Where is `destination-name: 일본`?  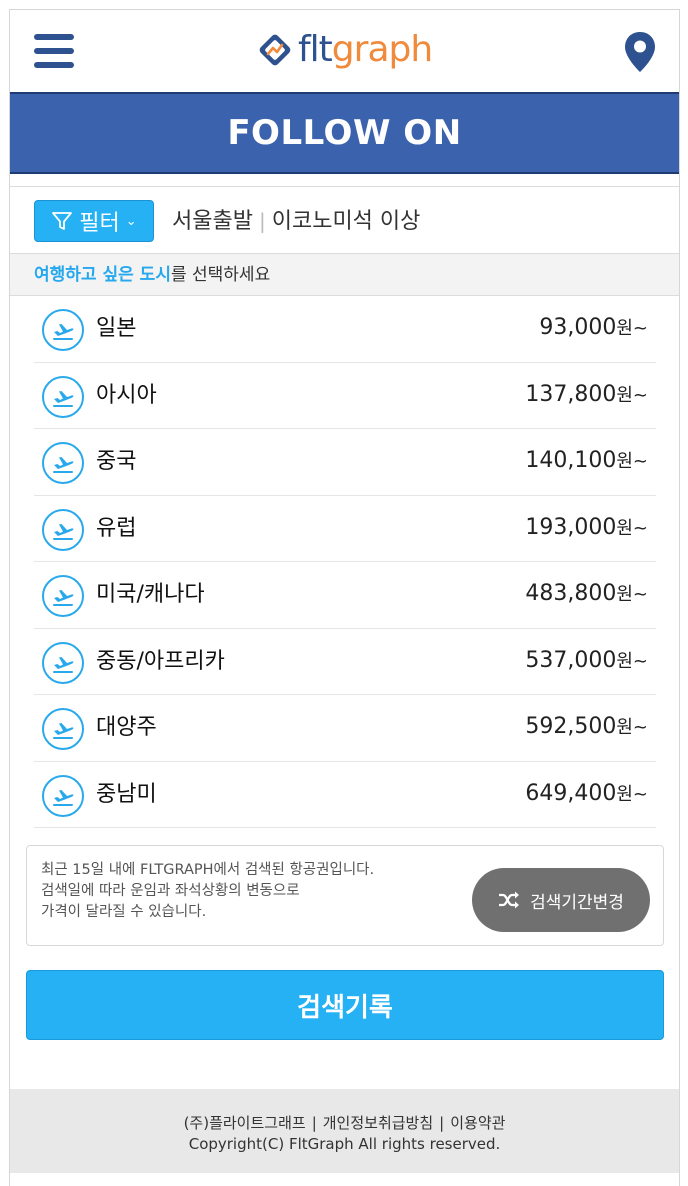
destination-name: 일본 is located at coordinates (116, 328).